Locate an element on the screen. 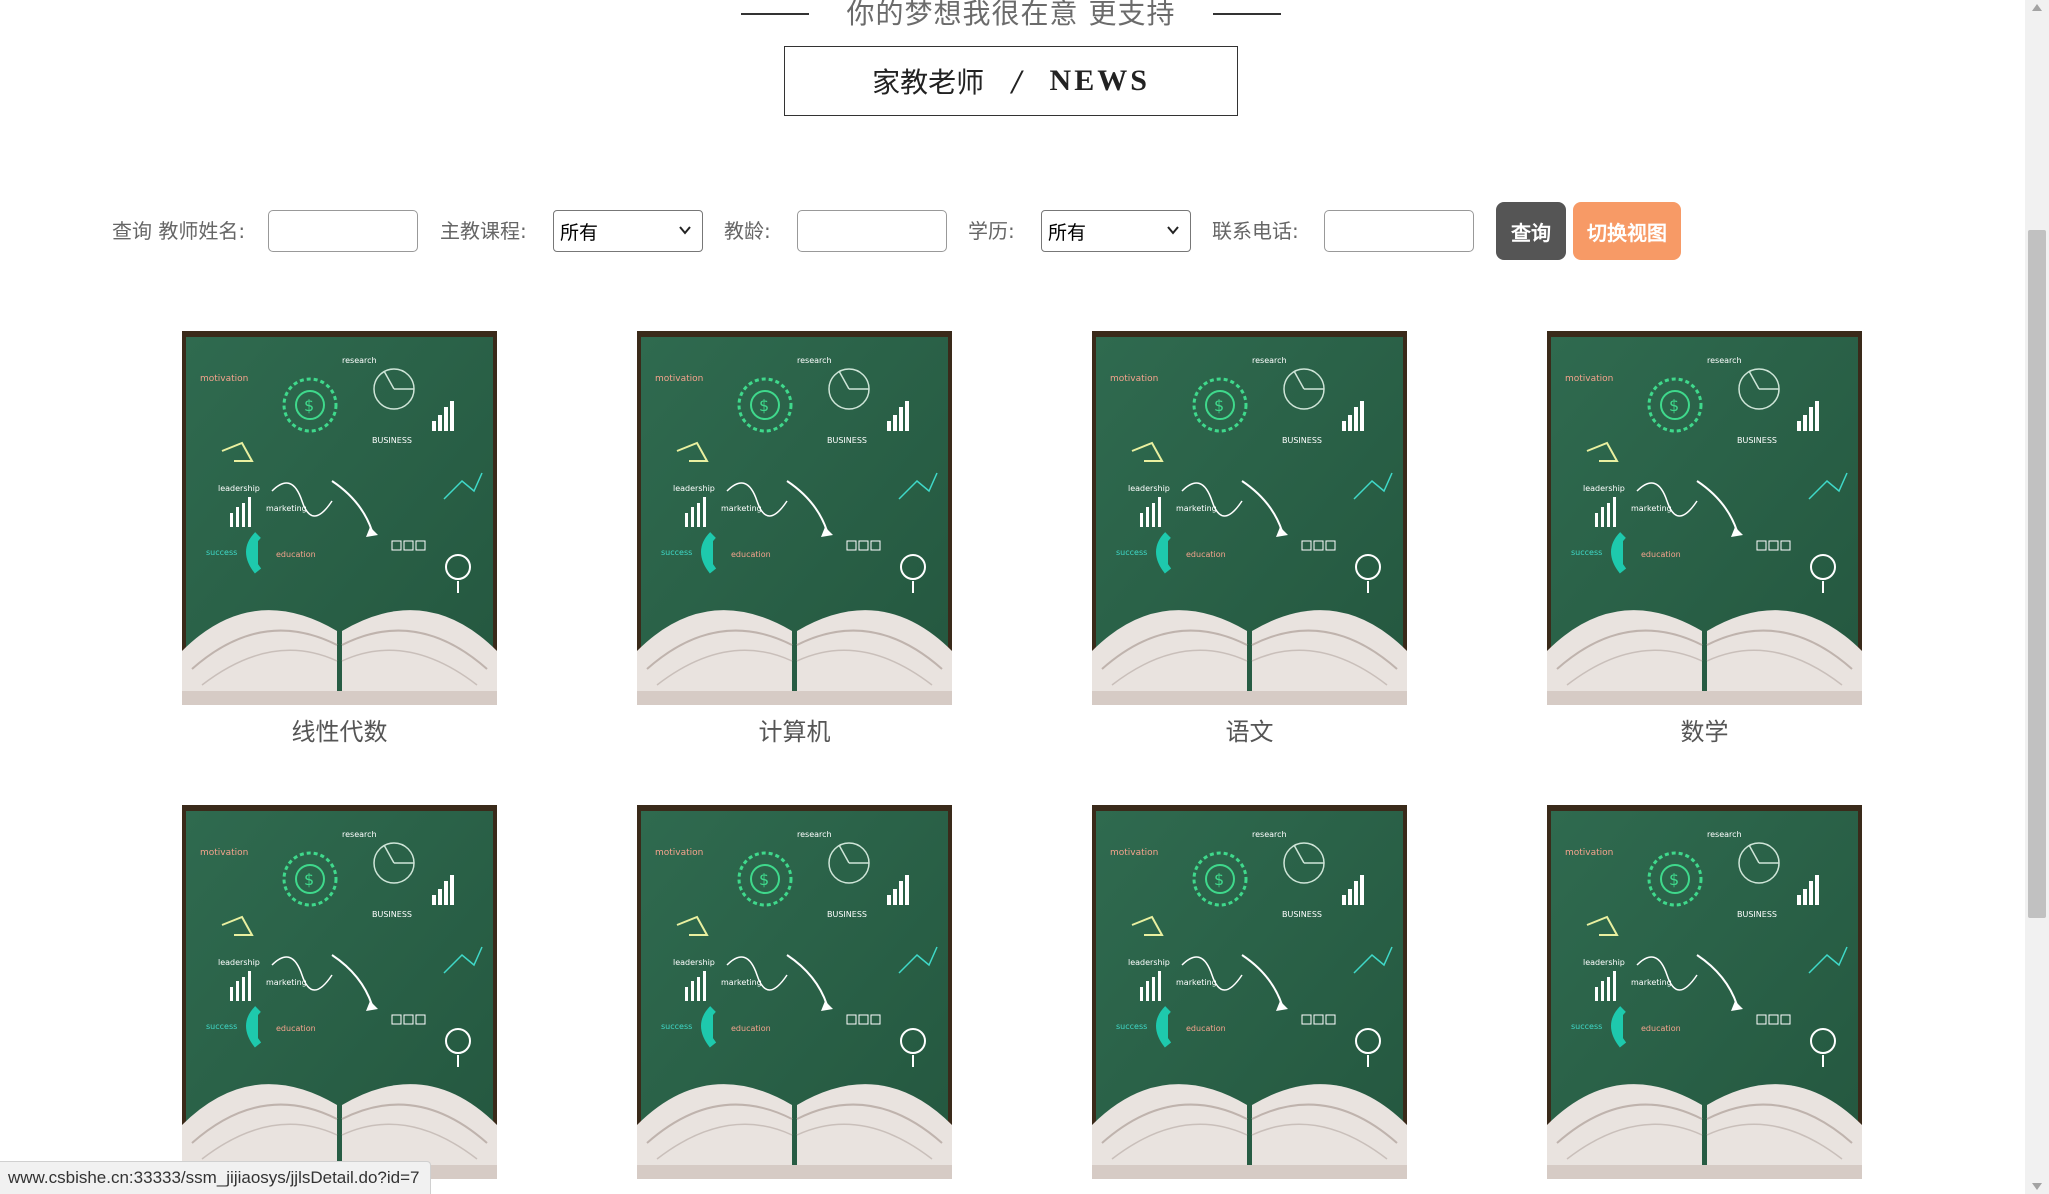 This screenshot has width=2049, height=1194. teacher-card: 数学 is located at coordinates (1704, 539).